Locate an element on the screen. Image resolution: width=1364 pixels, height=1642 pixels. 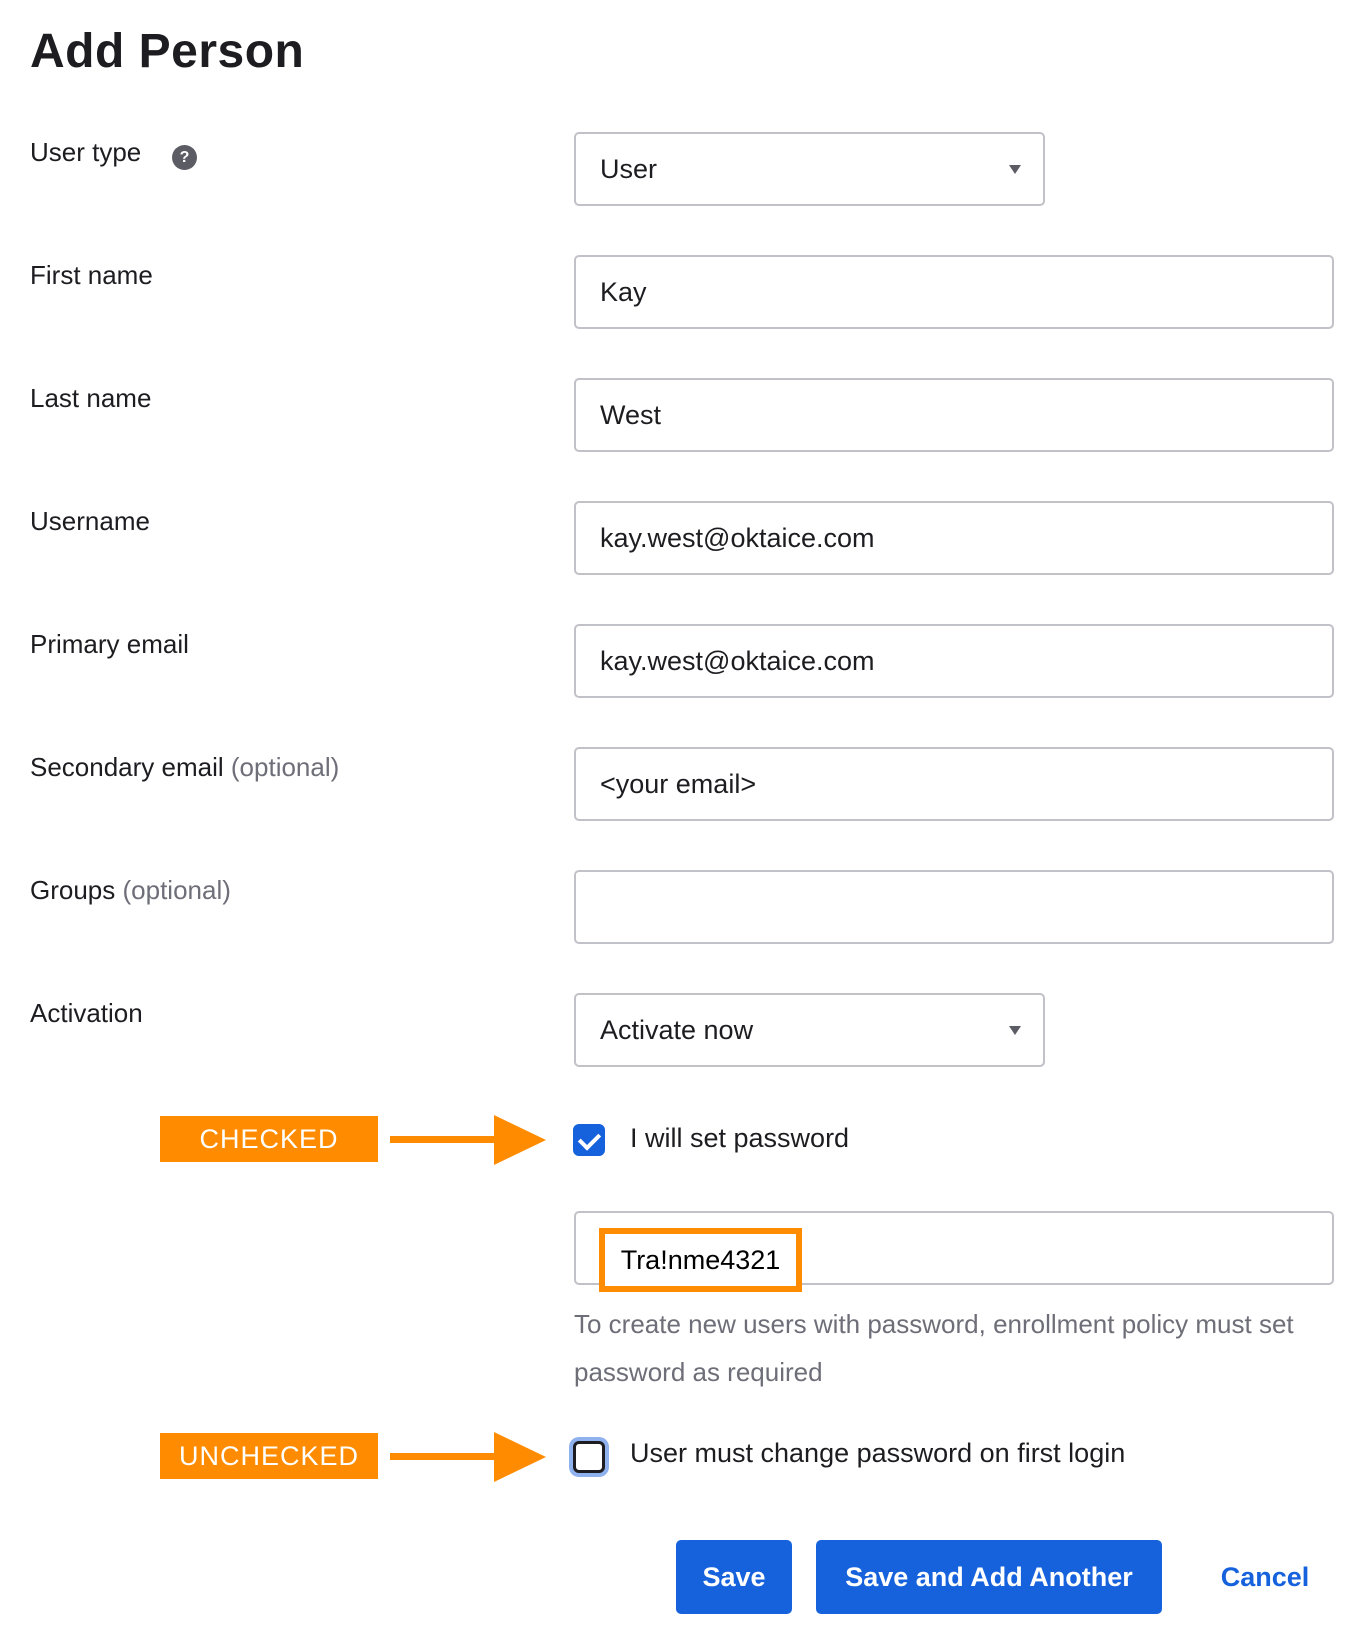
activation-label: Activation is located at coordinates (86, 1013).